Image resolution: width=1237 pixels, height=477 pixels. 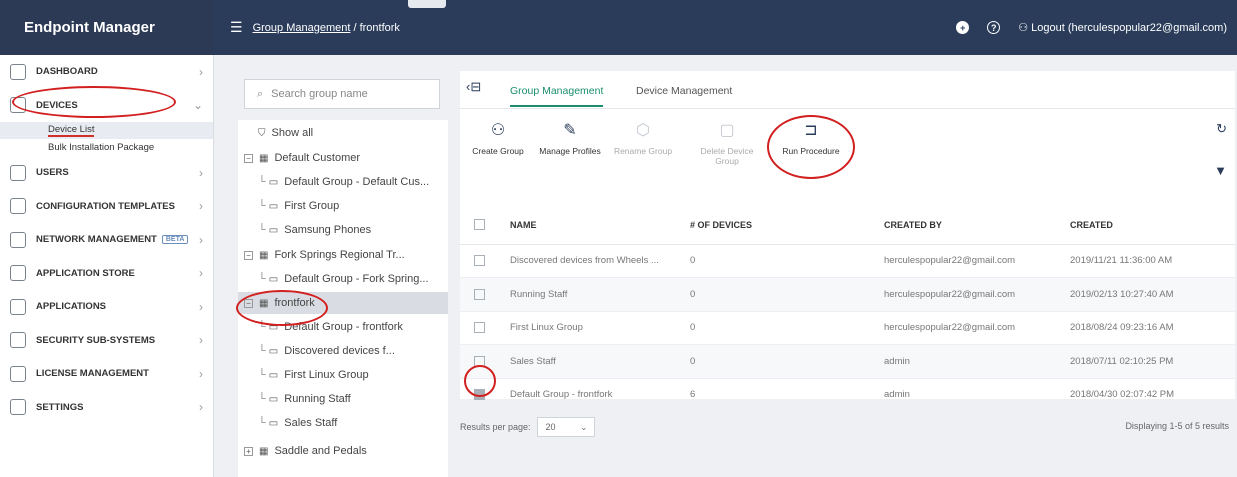 What do you see at coordinates (18, 407) in the screenshot?
I see `gear-icon` at bounding box center [18, 407].